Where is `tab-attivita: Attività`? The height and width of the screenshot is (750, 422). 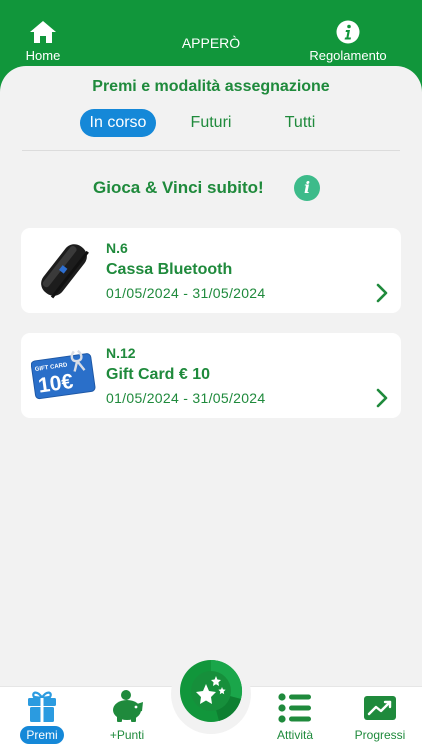
tab-attivita: Attività is located at coordinates (295, 718).